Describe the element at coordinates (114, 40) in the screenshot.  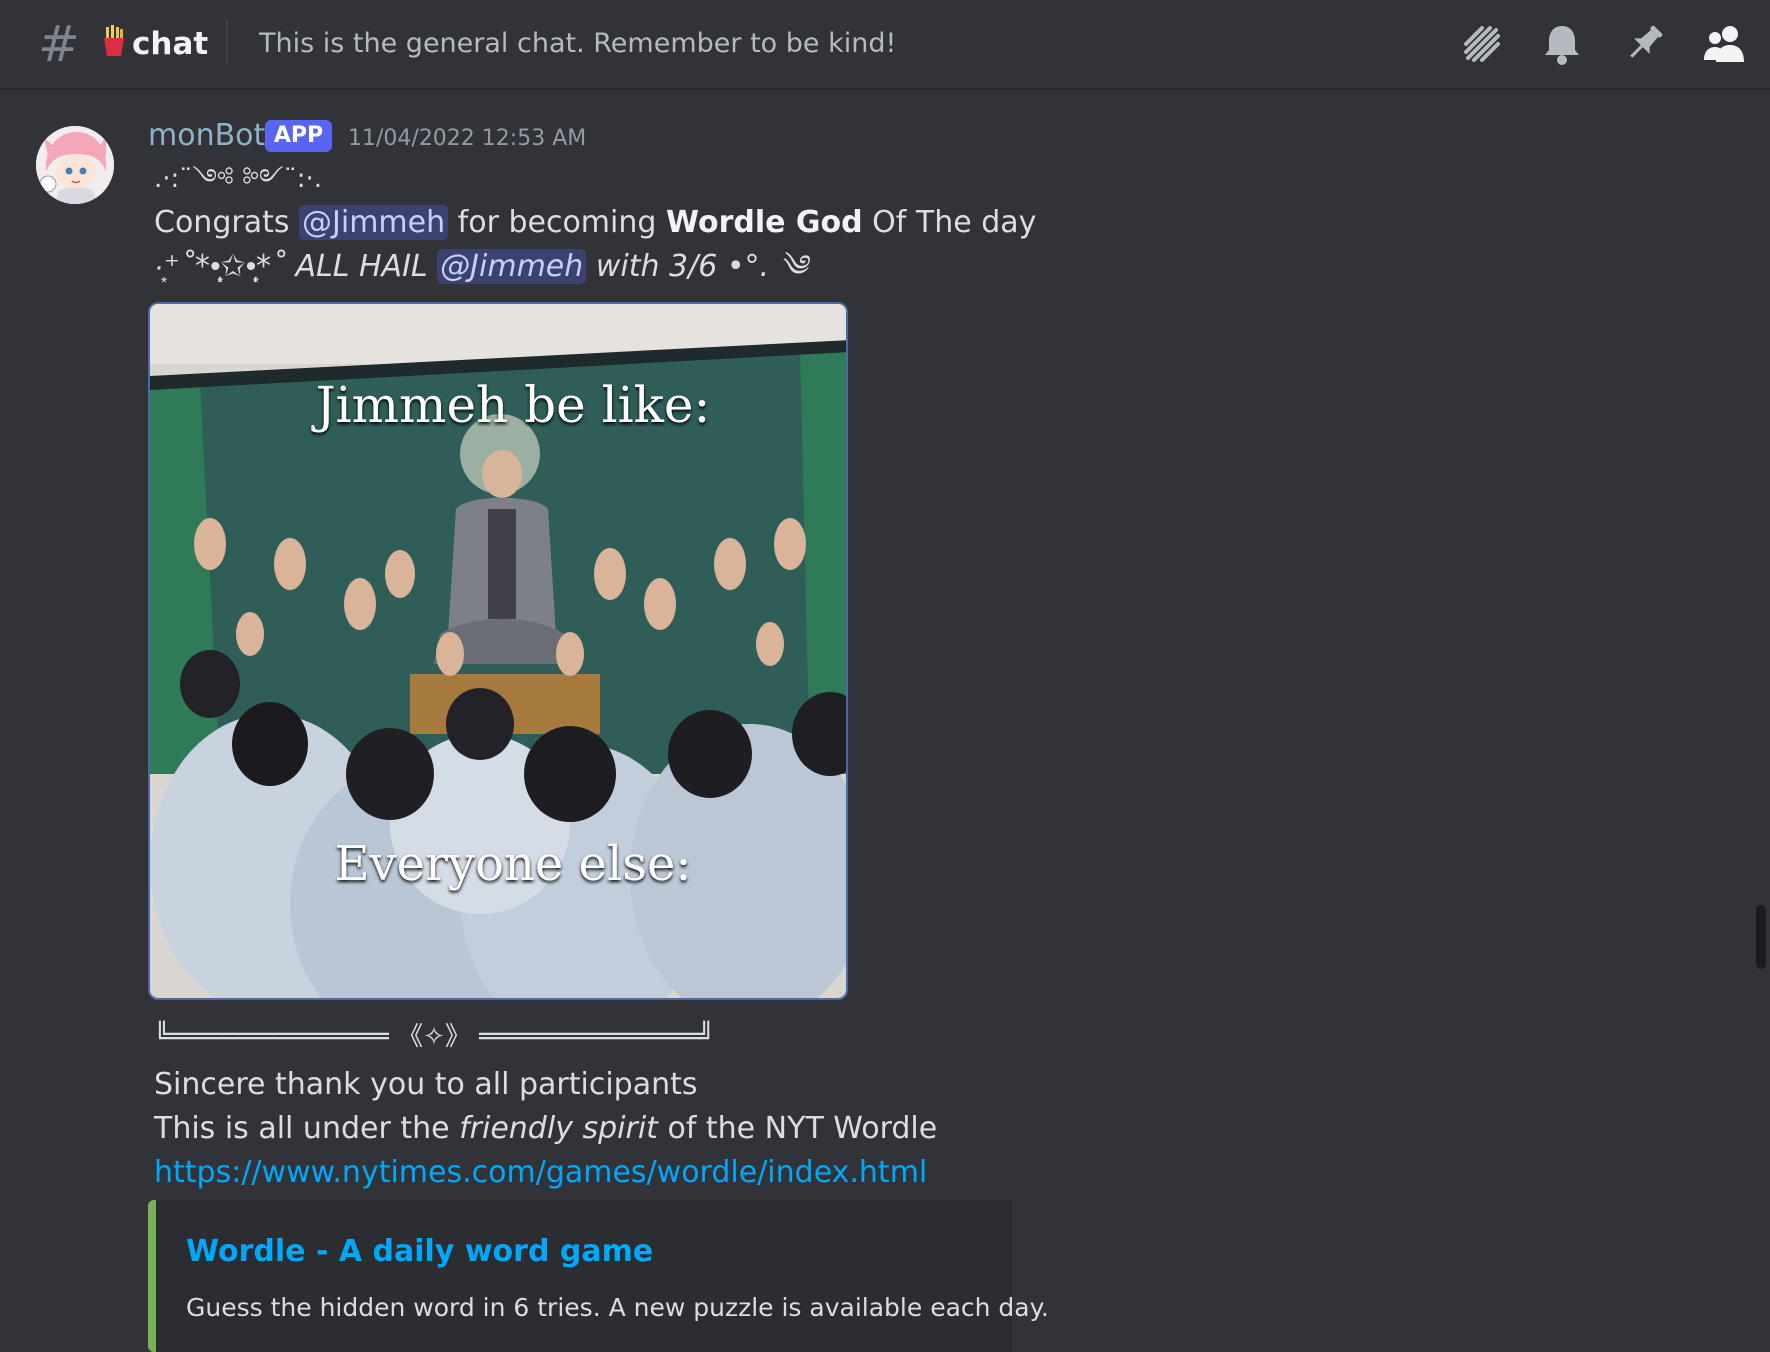
I see `fries-emoji-icon` at that location.